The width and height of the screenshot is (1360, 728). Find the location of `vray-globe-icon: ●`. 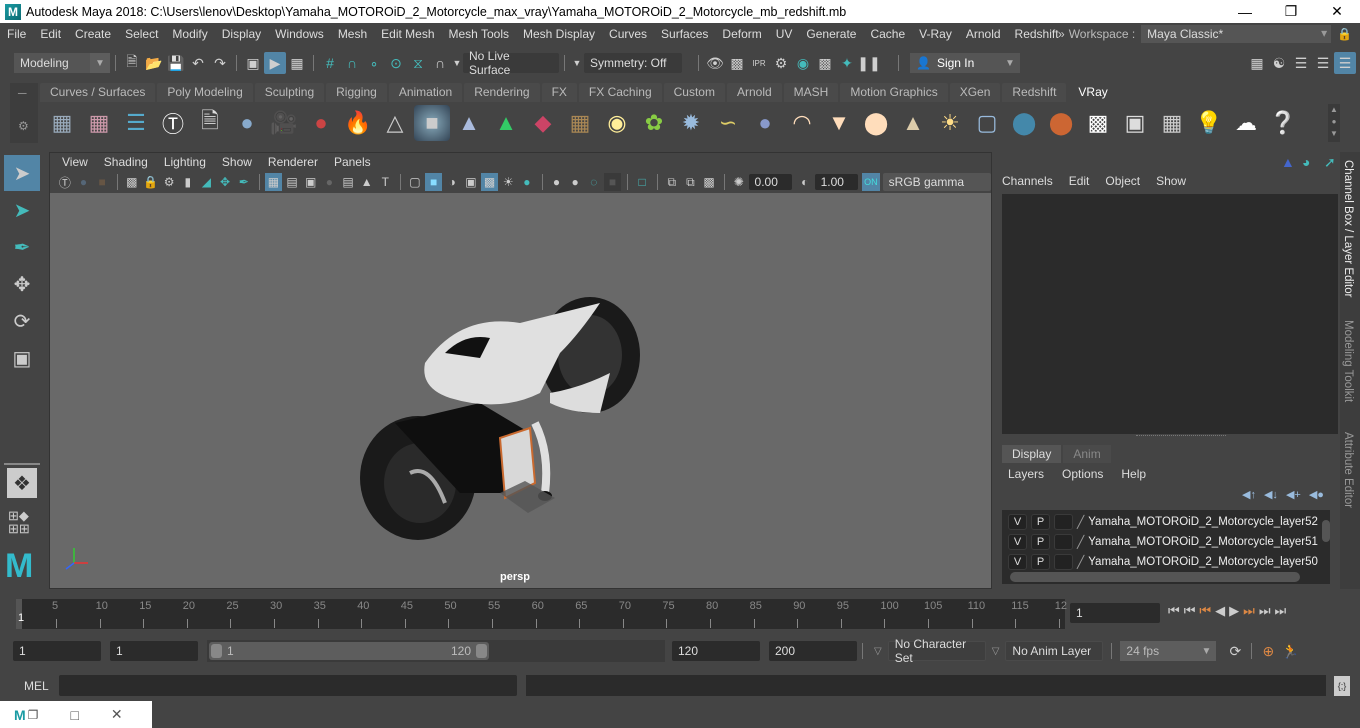

vray-globe-icon: ● is located at coordinates (765, 123).